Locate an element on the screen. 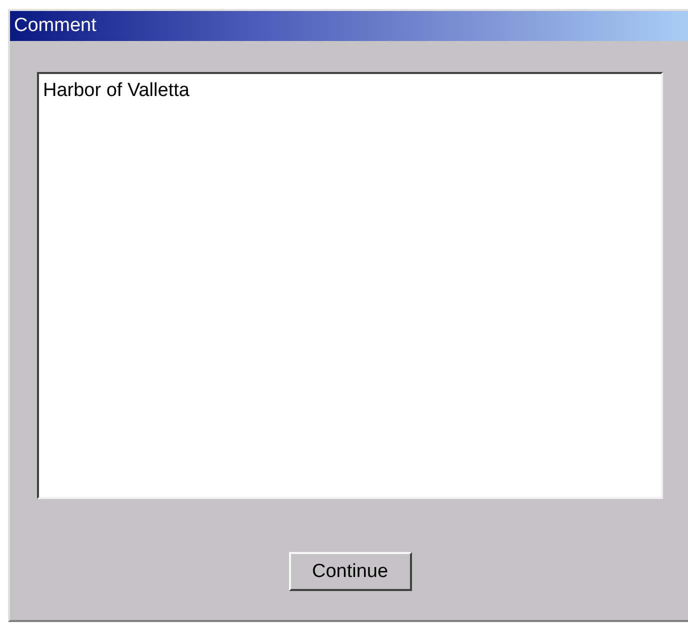 The image size is (688, 624). window-title: Comment is located at coordinates (349, 26).